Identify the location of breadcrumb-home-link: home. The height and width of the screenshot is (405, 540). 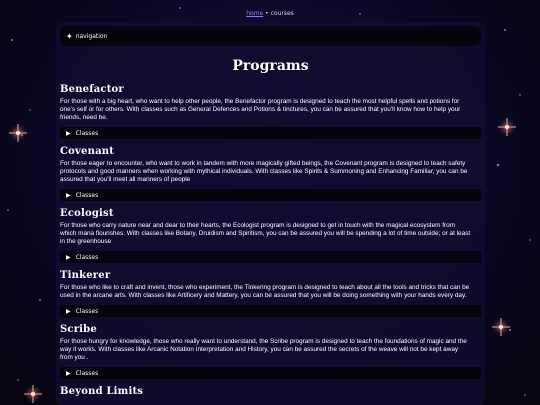
(254, 13).